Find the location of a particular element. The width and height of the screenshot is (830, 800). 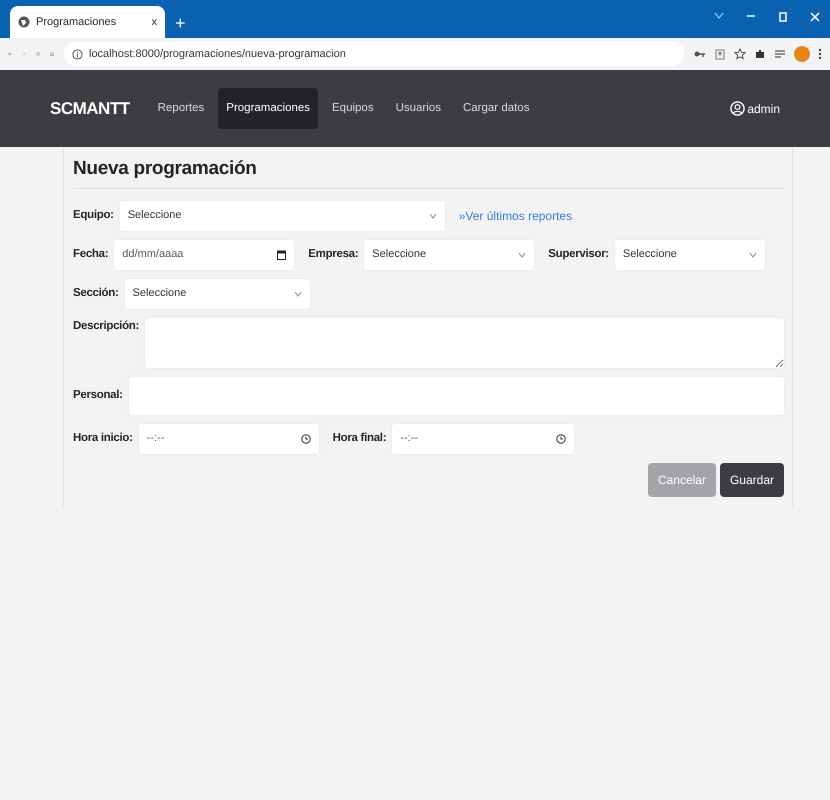

field-label: Hora final: is located at coordinates (359, 438).